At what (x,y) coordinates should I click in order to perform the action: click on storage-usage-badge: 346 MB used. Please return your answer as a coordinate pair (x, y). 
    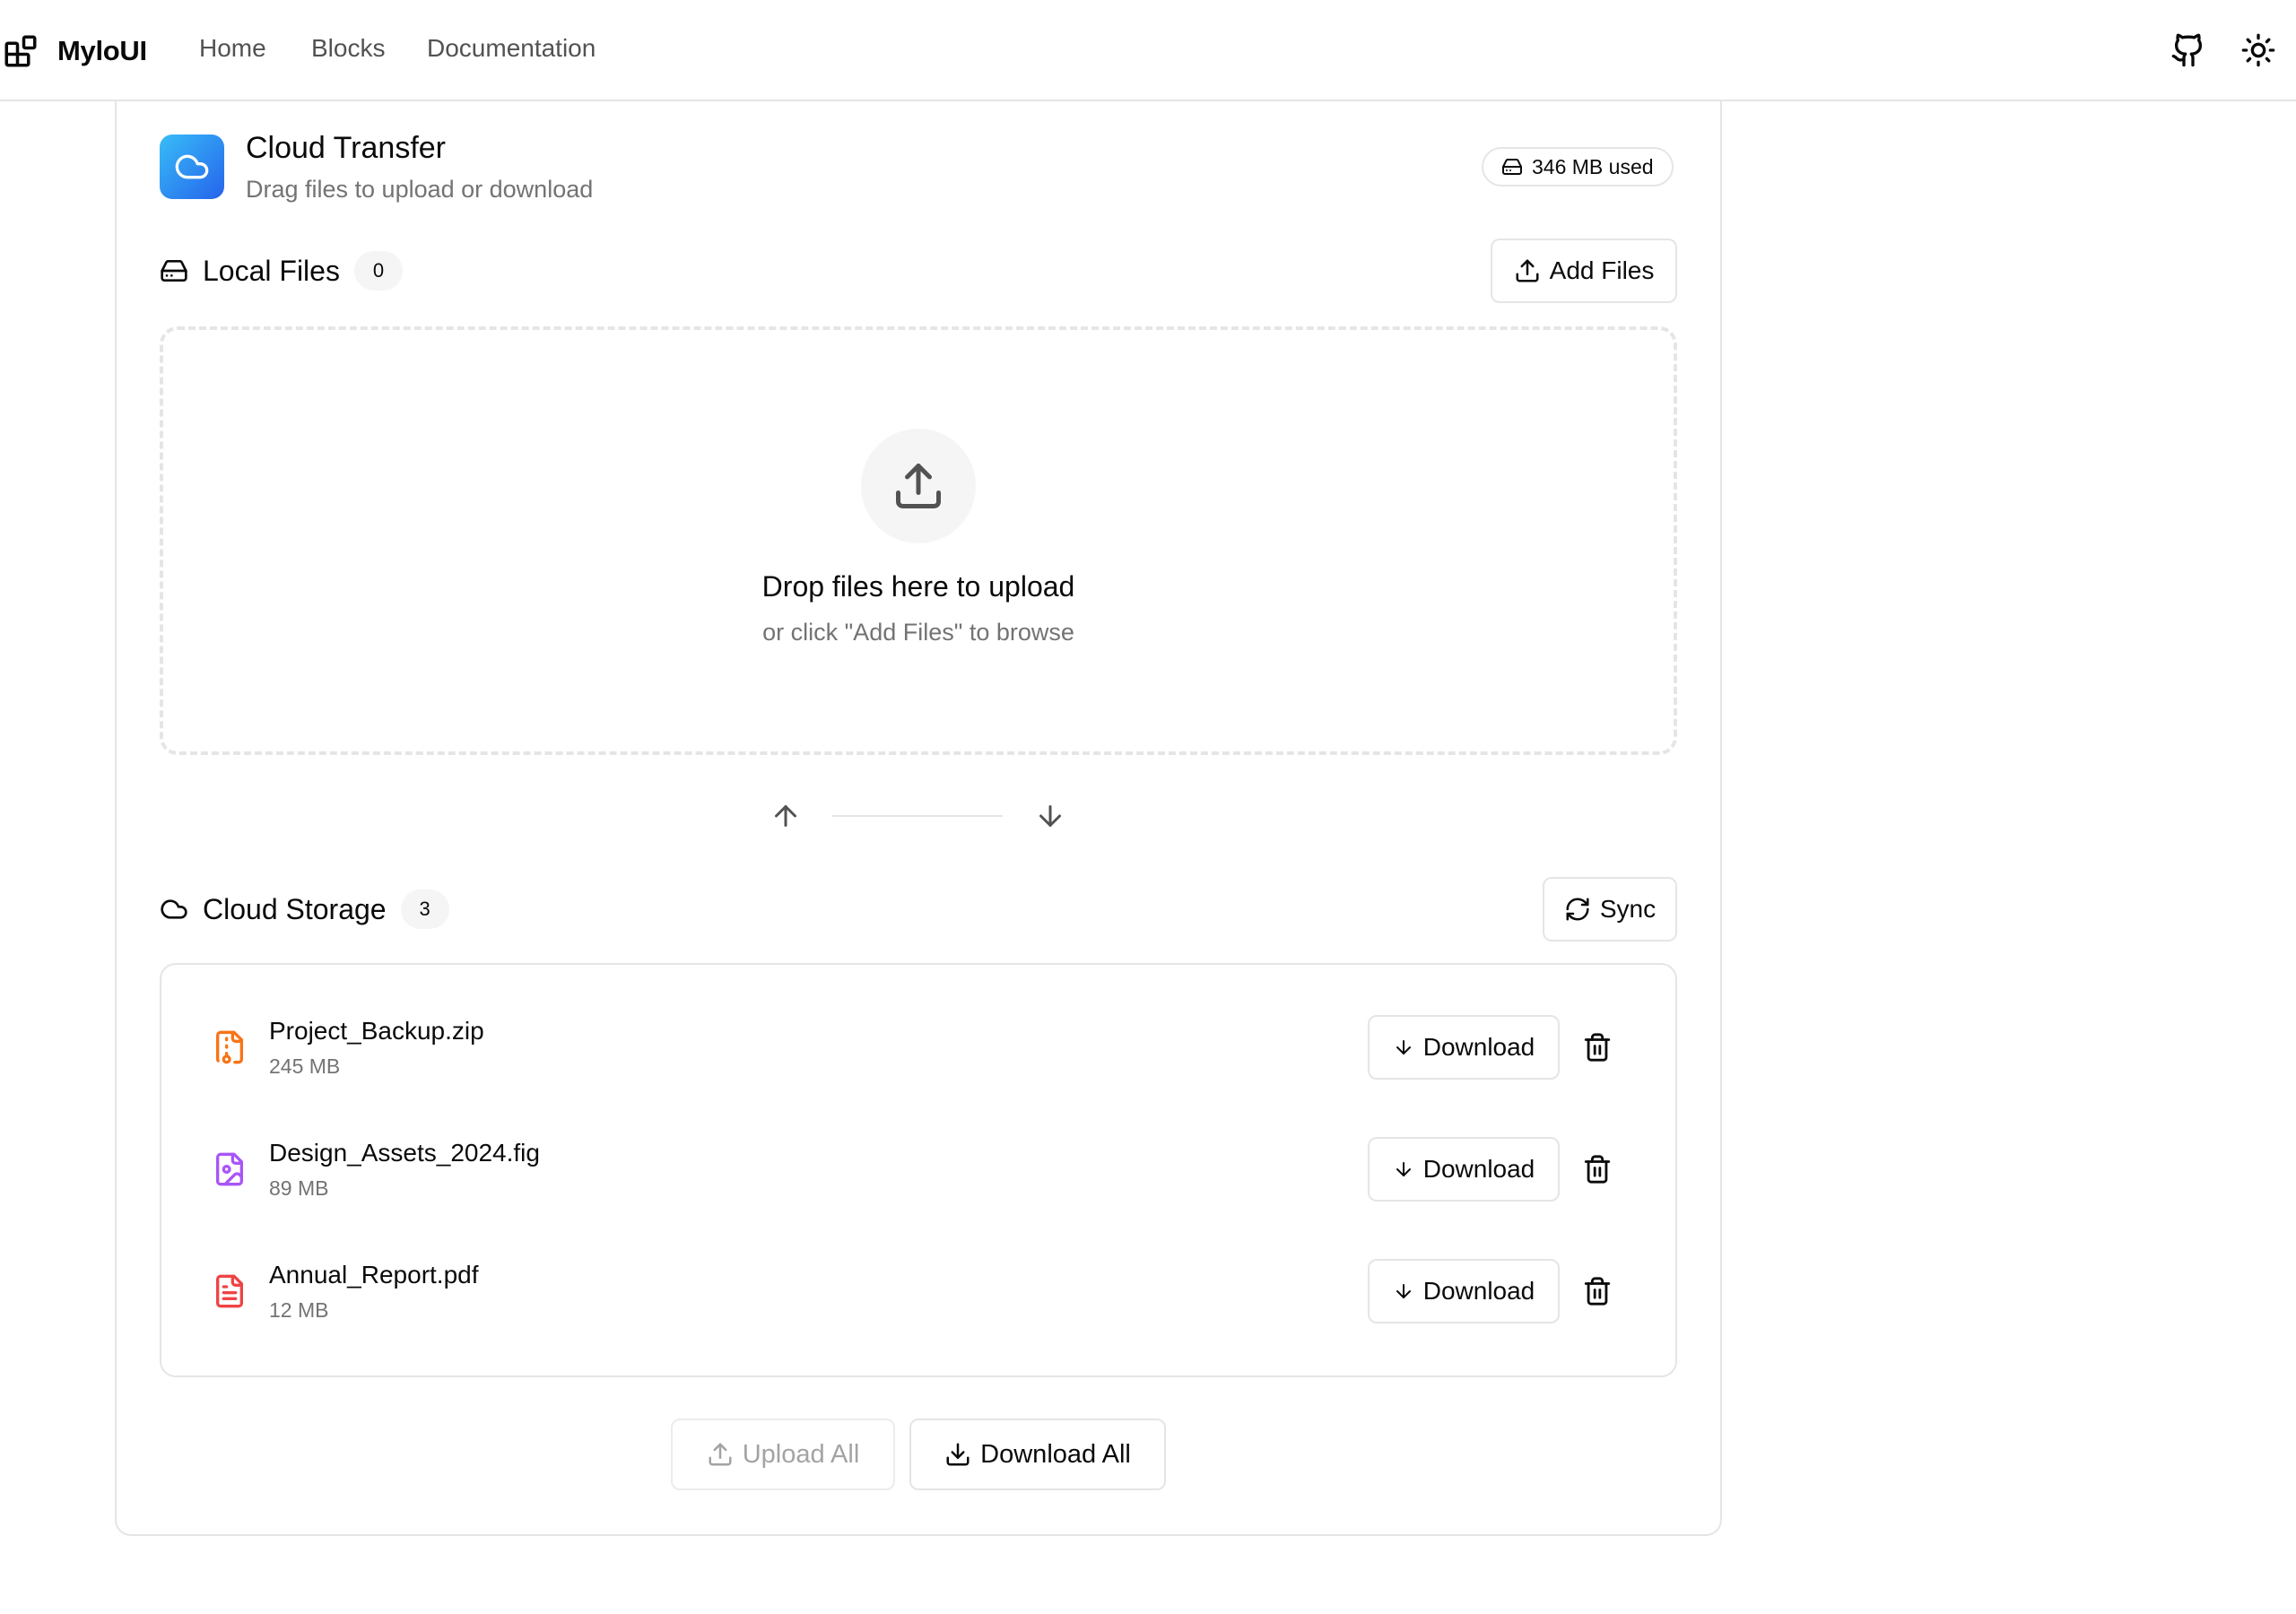
    Looking at the image, I should click on (1578, 167).